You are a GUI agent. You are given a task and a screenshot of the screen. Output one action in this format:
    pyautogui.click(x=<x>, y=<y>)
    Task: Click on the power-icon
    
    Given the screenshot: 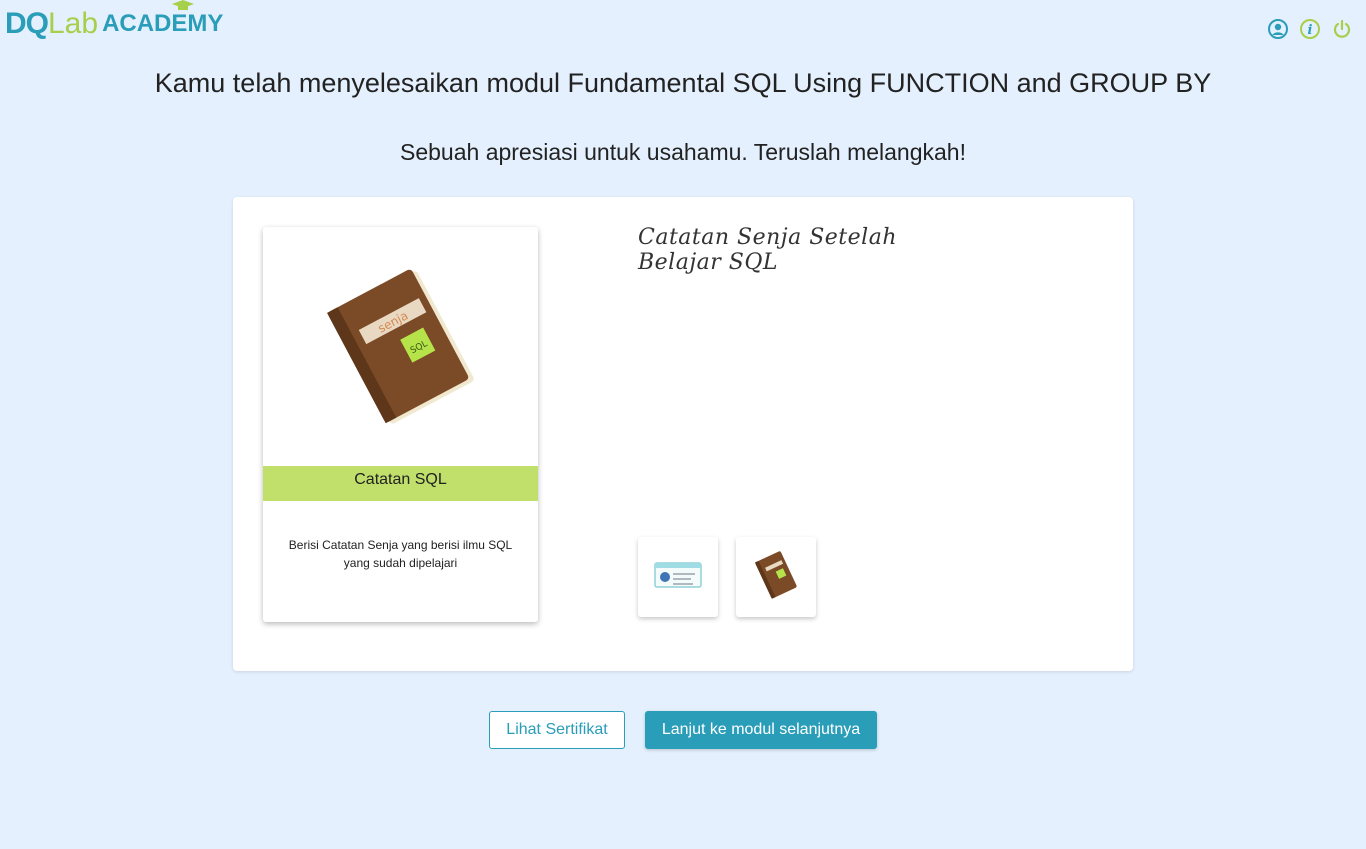 What is the action you would take?
    pyautogui.click(x=1342, y=29)
    